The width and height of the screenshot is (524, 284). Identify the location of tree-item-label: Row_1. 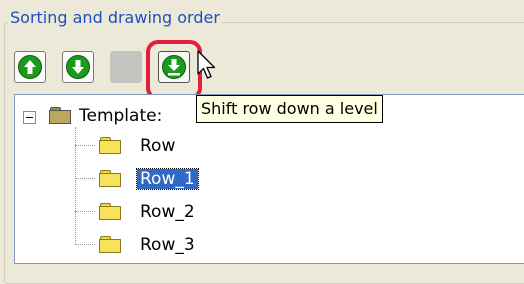
(167, 179).